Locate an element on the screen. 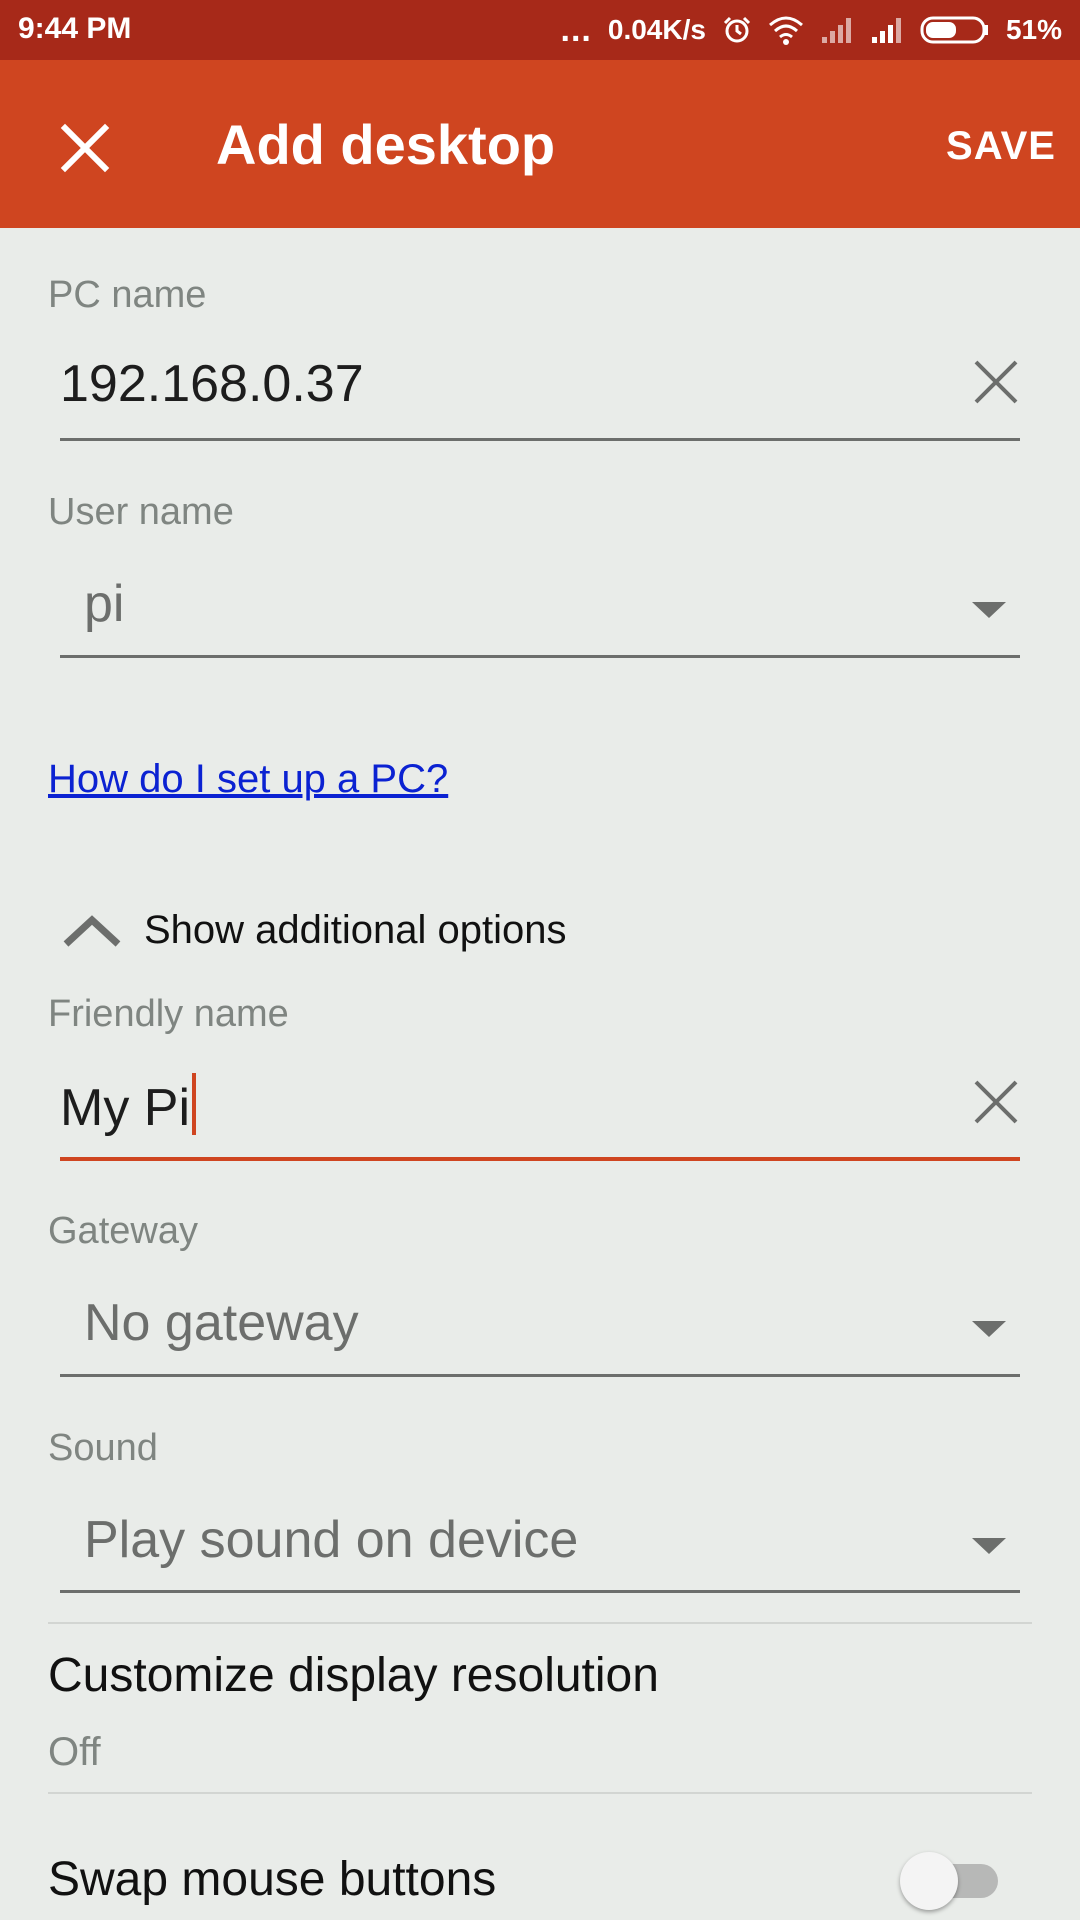 The height and width of the screenshot is (1920, 1080). status-time: 9:44 PM is located at coordinates (75, 28).